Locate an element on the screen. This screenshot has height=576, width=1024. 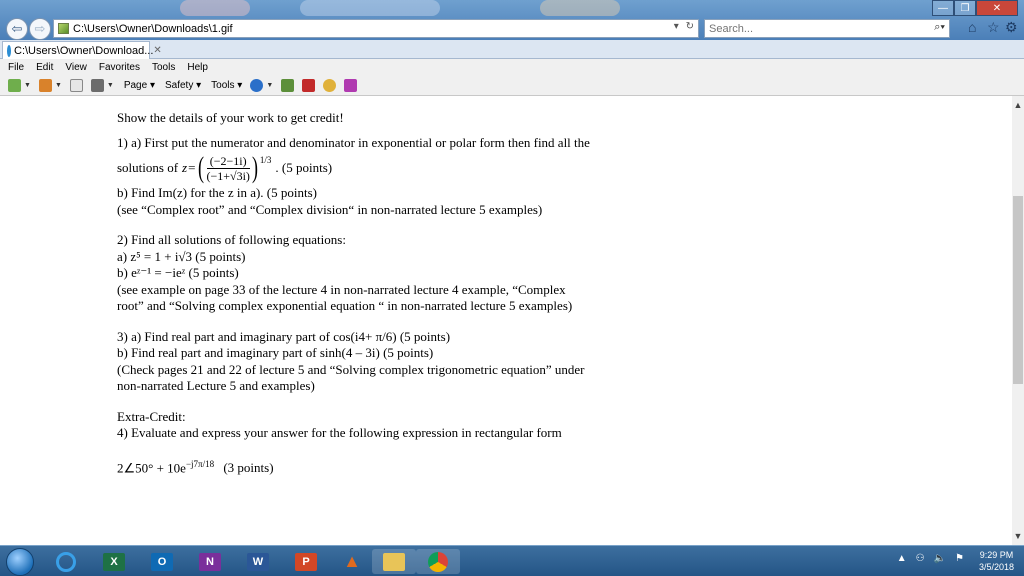
search-bar: ⌕▾ is located at coordinates (827, 28).